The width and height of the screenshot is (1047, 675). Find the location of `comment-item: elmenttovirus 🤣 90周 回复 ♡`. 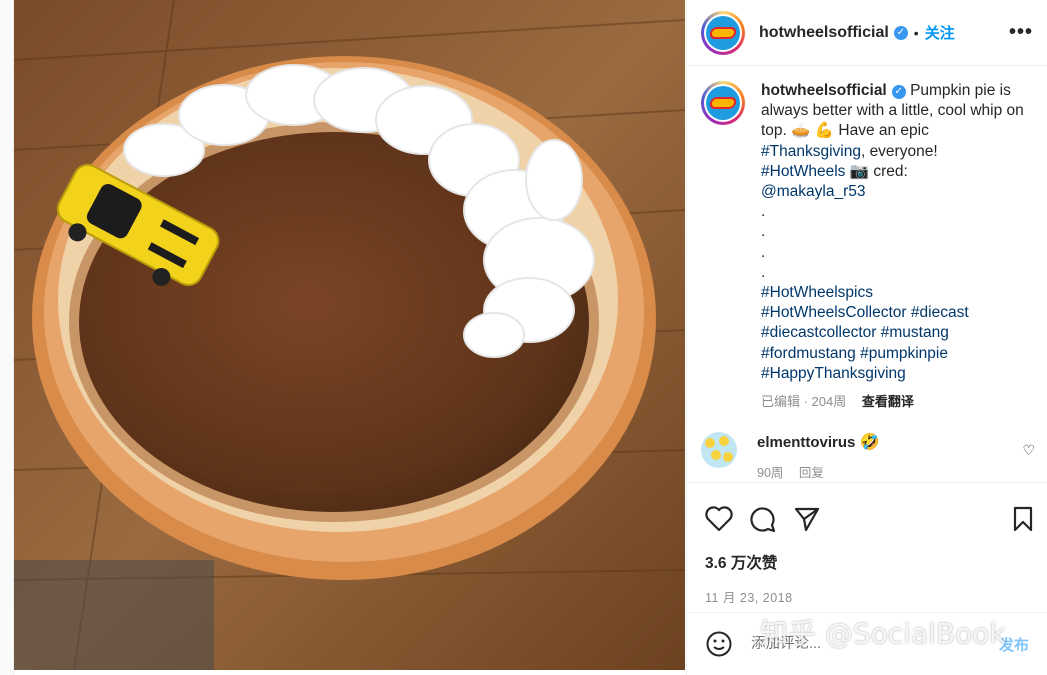

comment-item: elmenttovirus 🤣 90周 回复 ♡ is located at coordinates (868, 456).